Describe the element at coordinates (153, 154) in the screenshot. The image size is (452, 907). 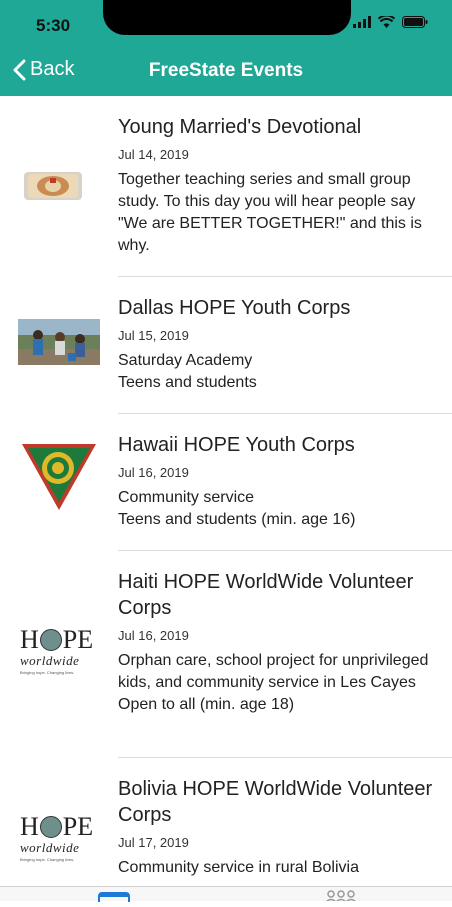
I see `event-date: Jul 14, 2019` at that location.